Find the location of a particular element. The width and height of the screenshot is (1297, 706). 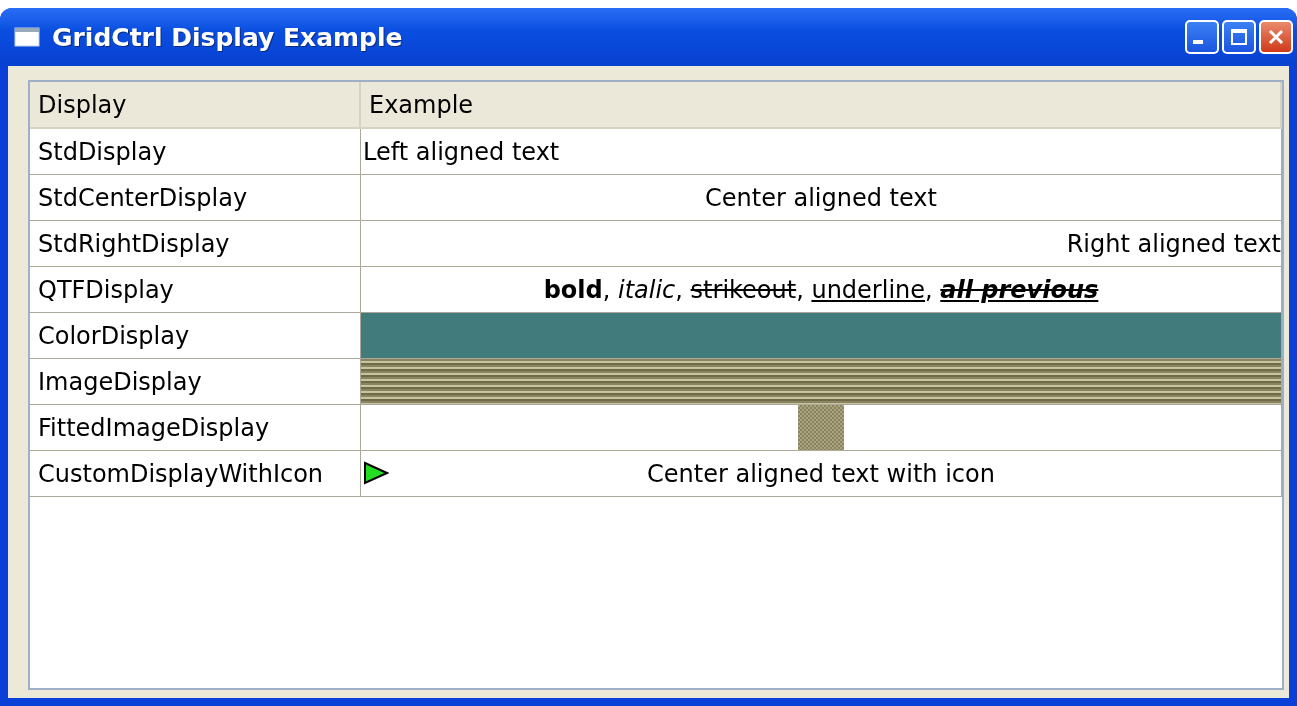

formatted-text: bold, italic, strikeout, underline, all previous is located at coordinates (821, 289).